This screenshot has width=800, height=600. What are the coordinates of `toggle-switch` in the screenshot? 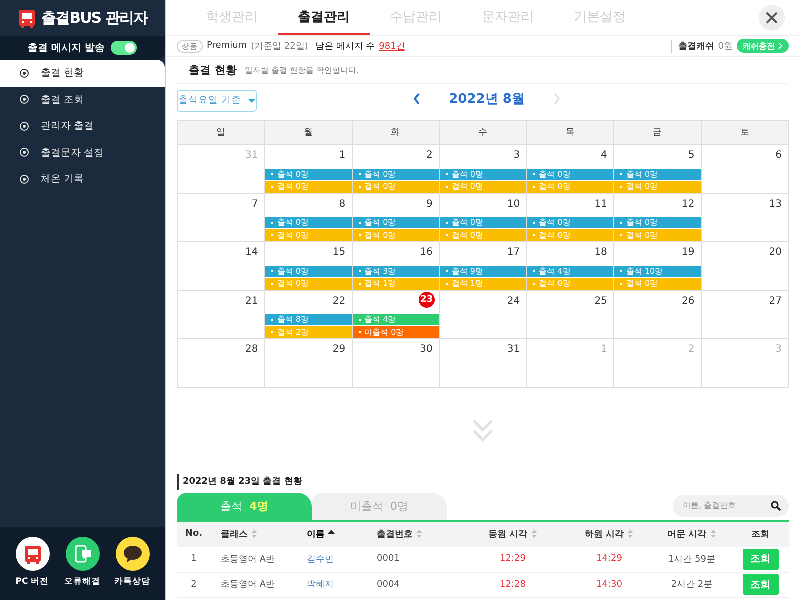 It's located at (123, 48).